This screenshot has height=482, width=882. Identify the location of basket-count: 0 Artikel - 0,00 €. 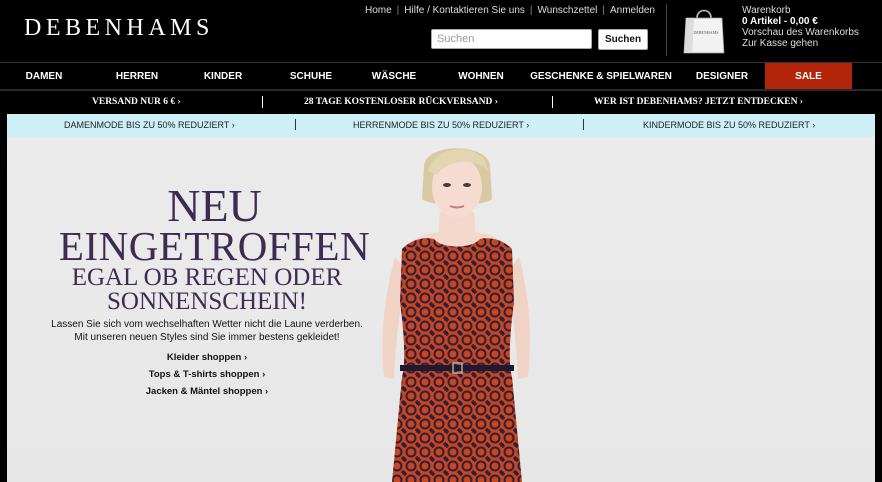
(780, 21).